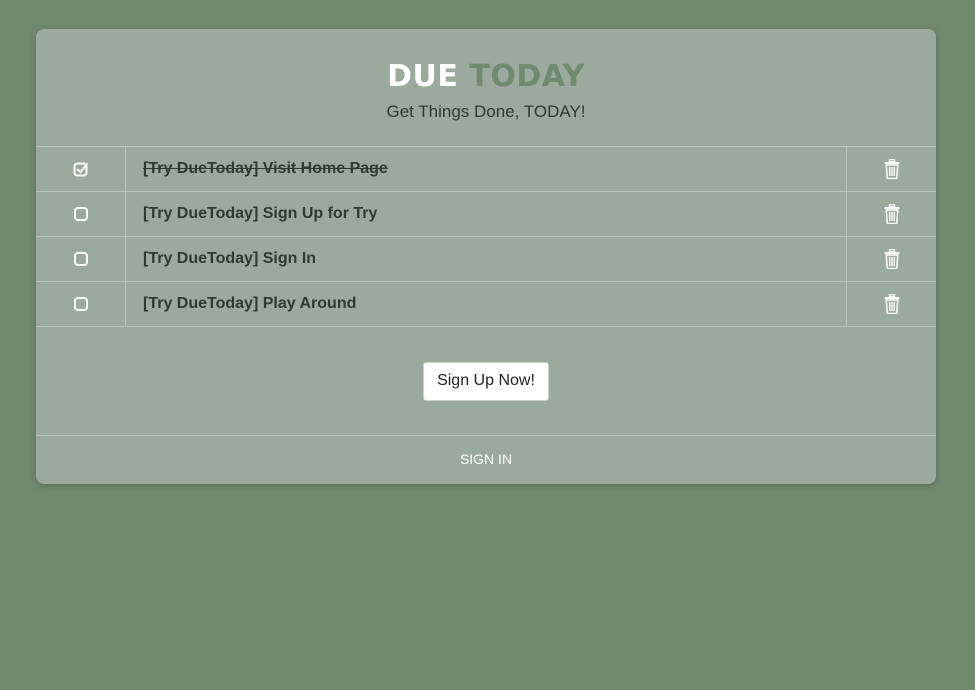  I want to click on todo-row: [Try DueToday] Sign In, so click(486, 259).